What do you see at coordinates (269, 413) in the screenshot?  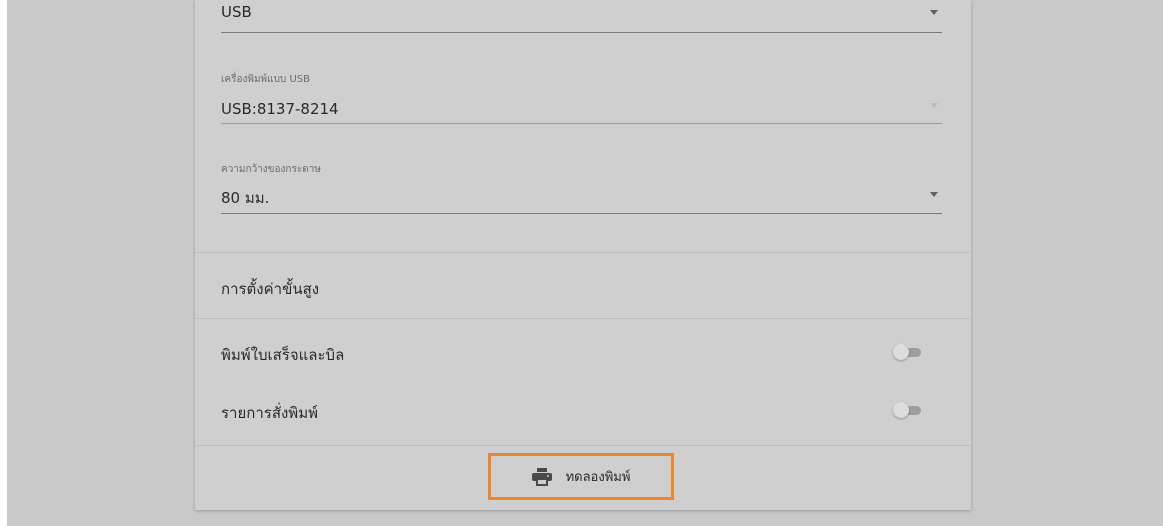 I see `order-list-toggle-label: รายการสั่งพิมพ์` at bounding box center [269, 413].